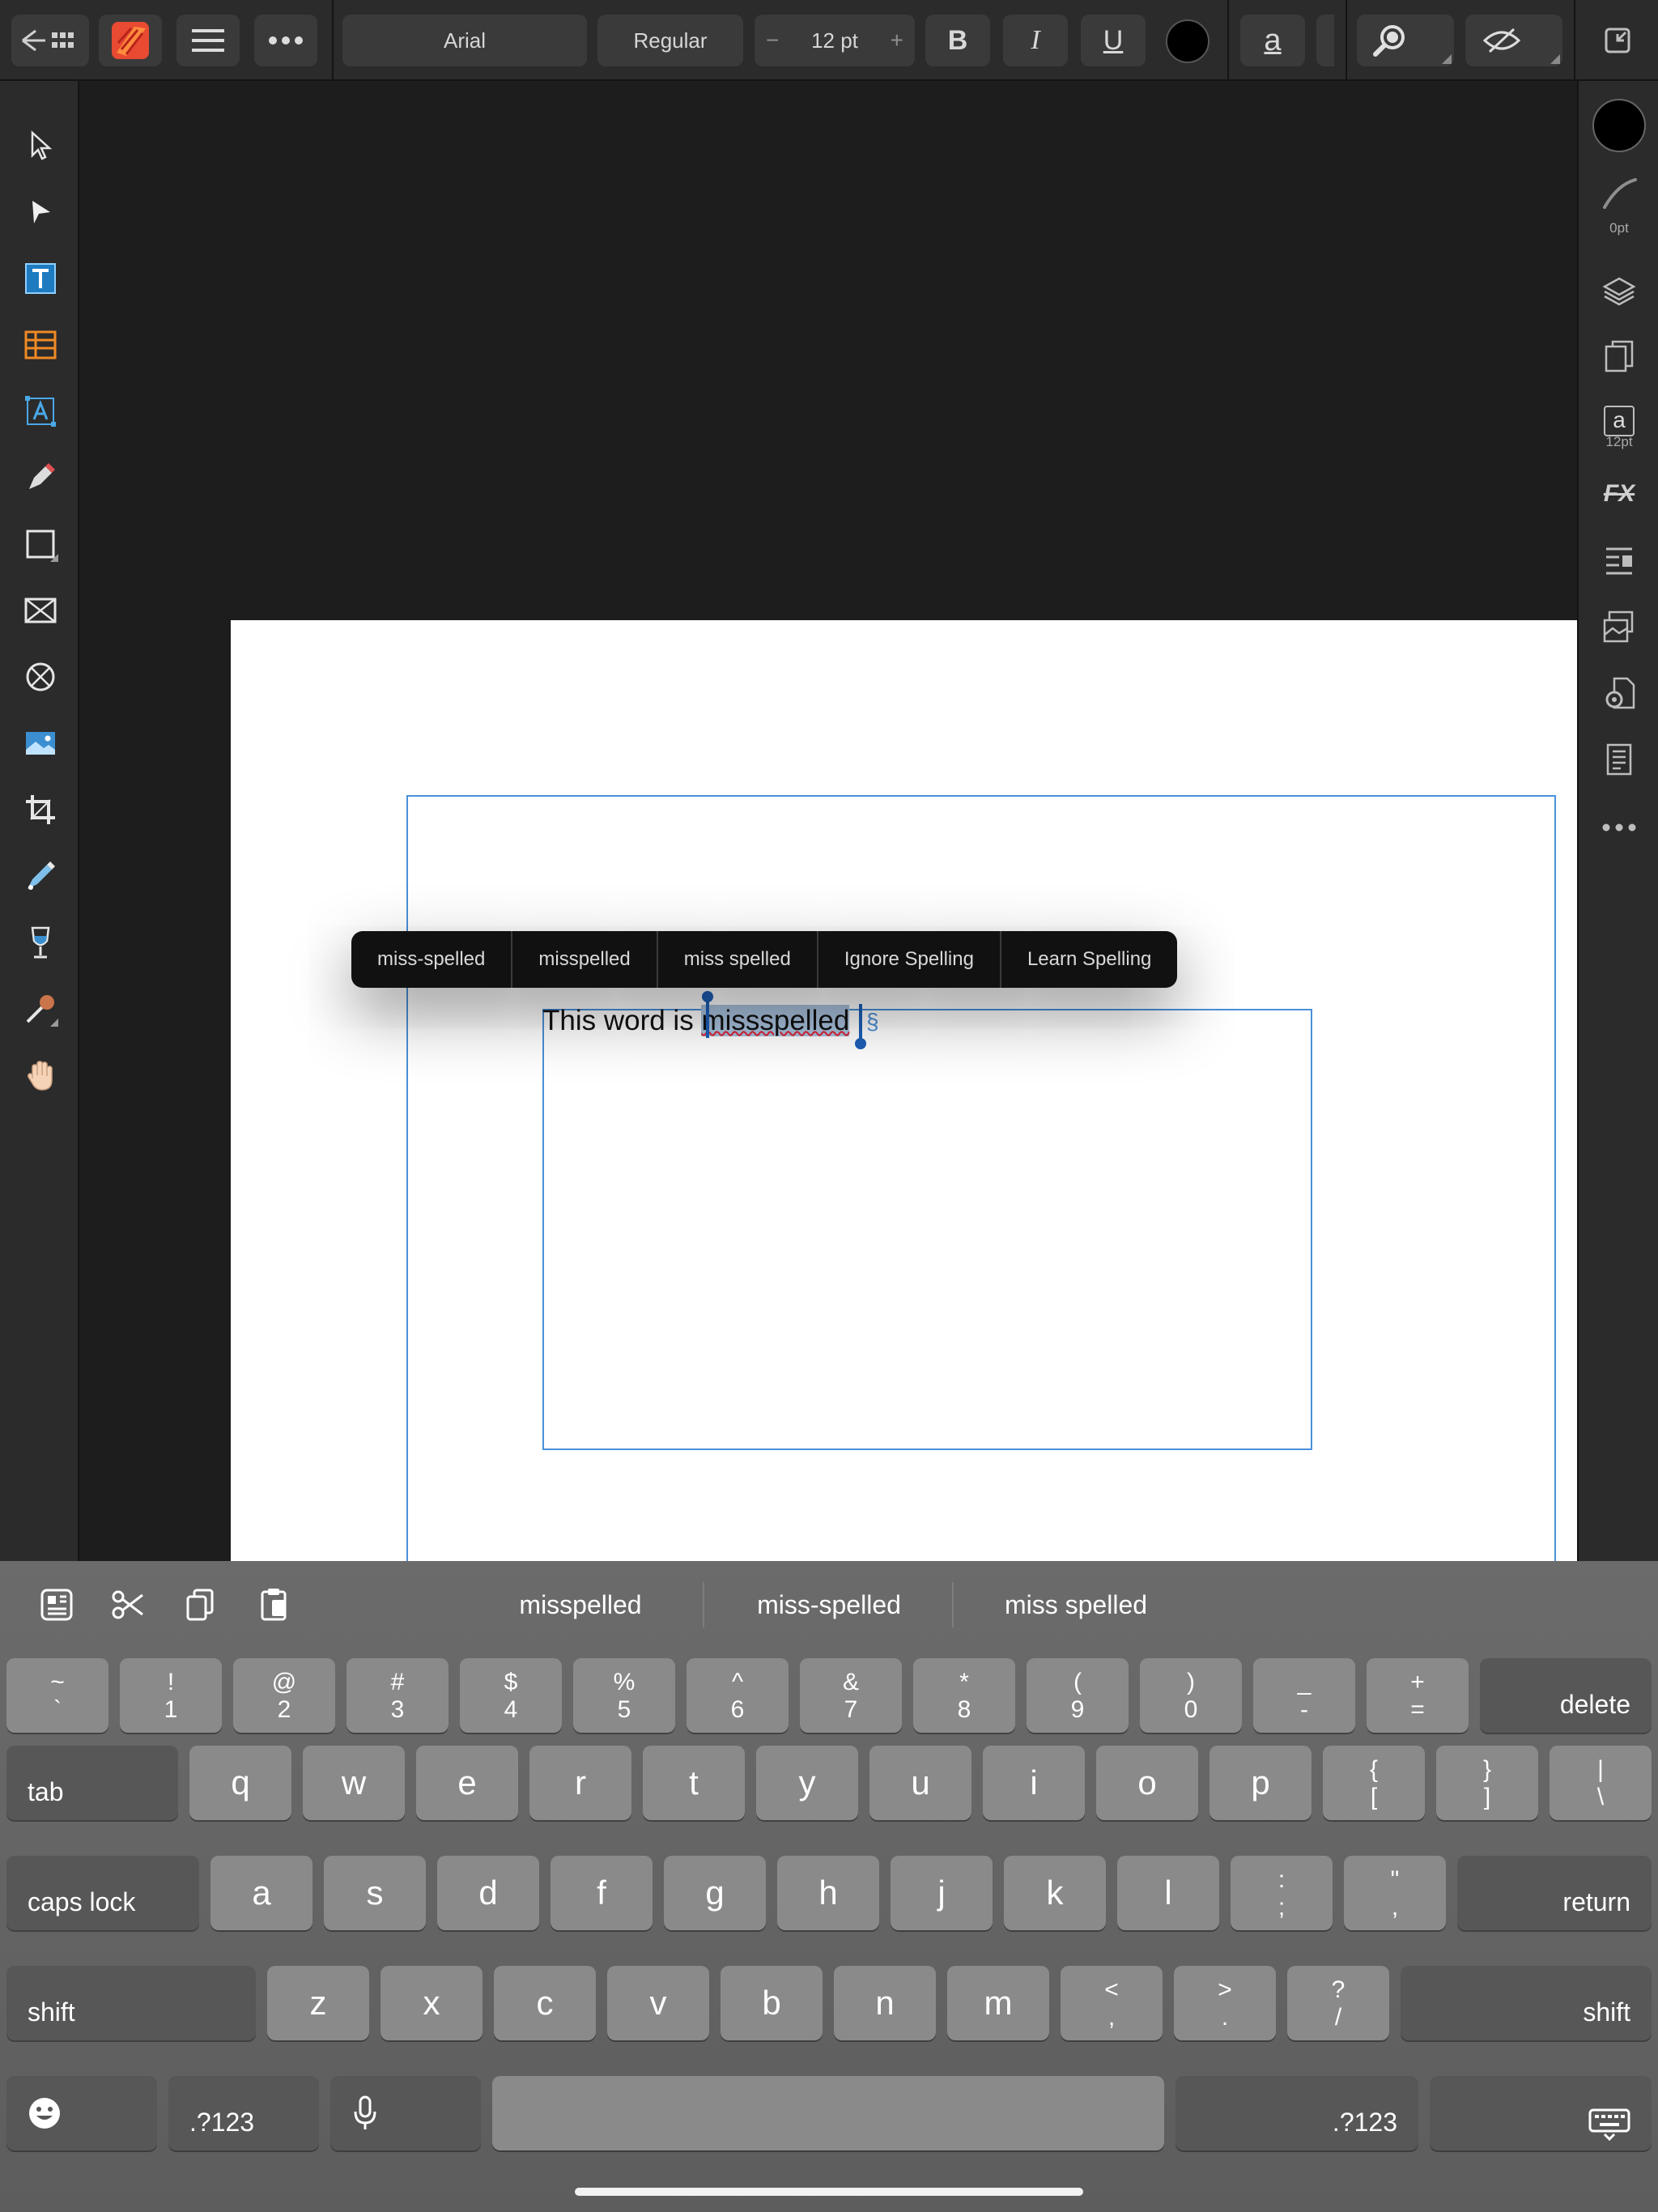 This screenshot has width=1658, height=2212. Describe the element at coordinates (1089, 960) in the screenshot. I see `menu-item-learn-spelling: Learn Spelling` at that location.